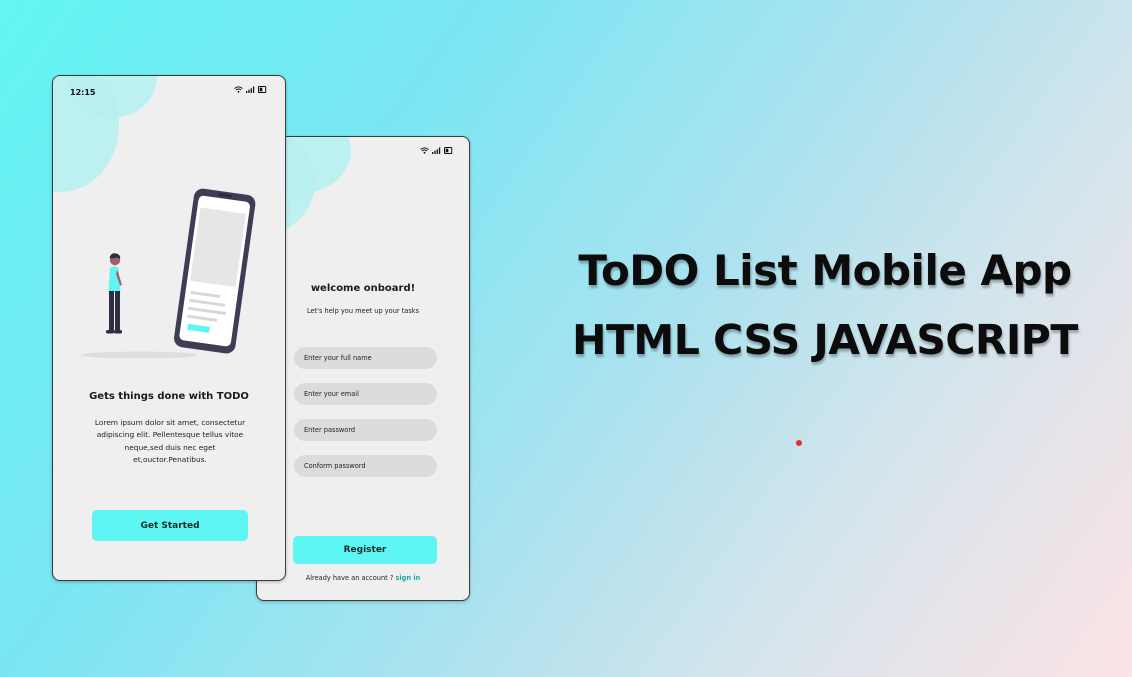  What do you see at coordinates (365, 394) in the screenshot?
I see `email-input: Enter your email` at bounding box center [365, 394].